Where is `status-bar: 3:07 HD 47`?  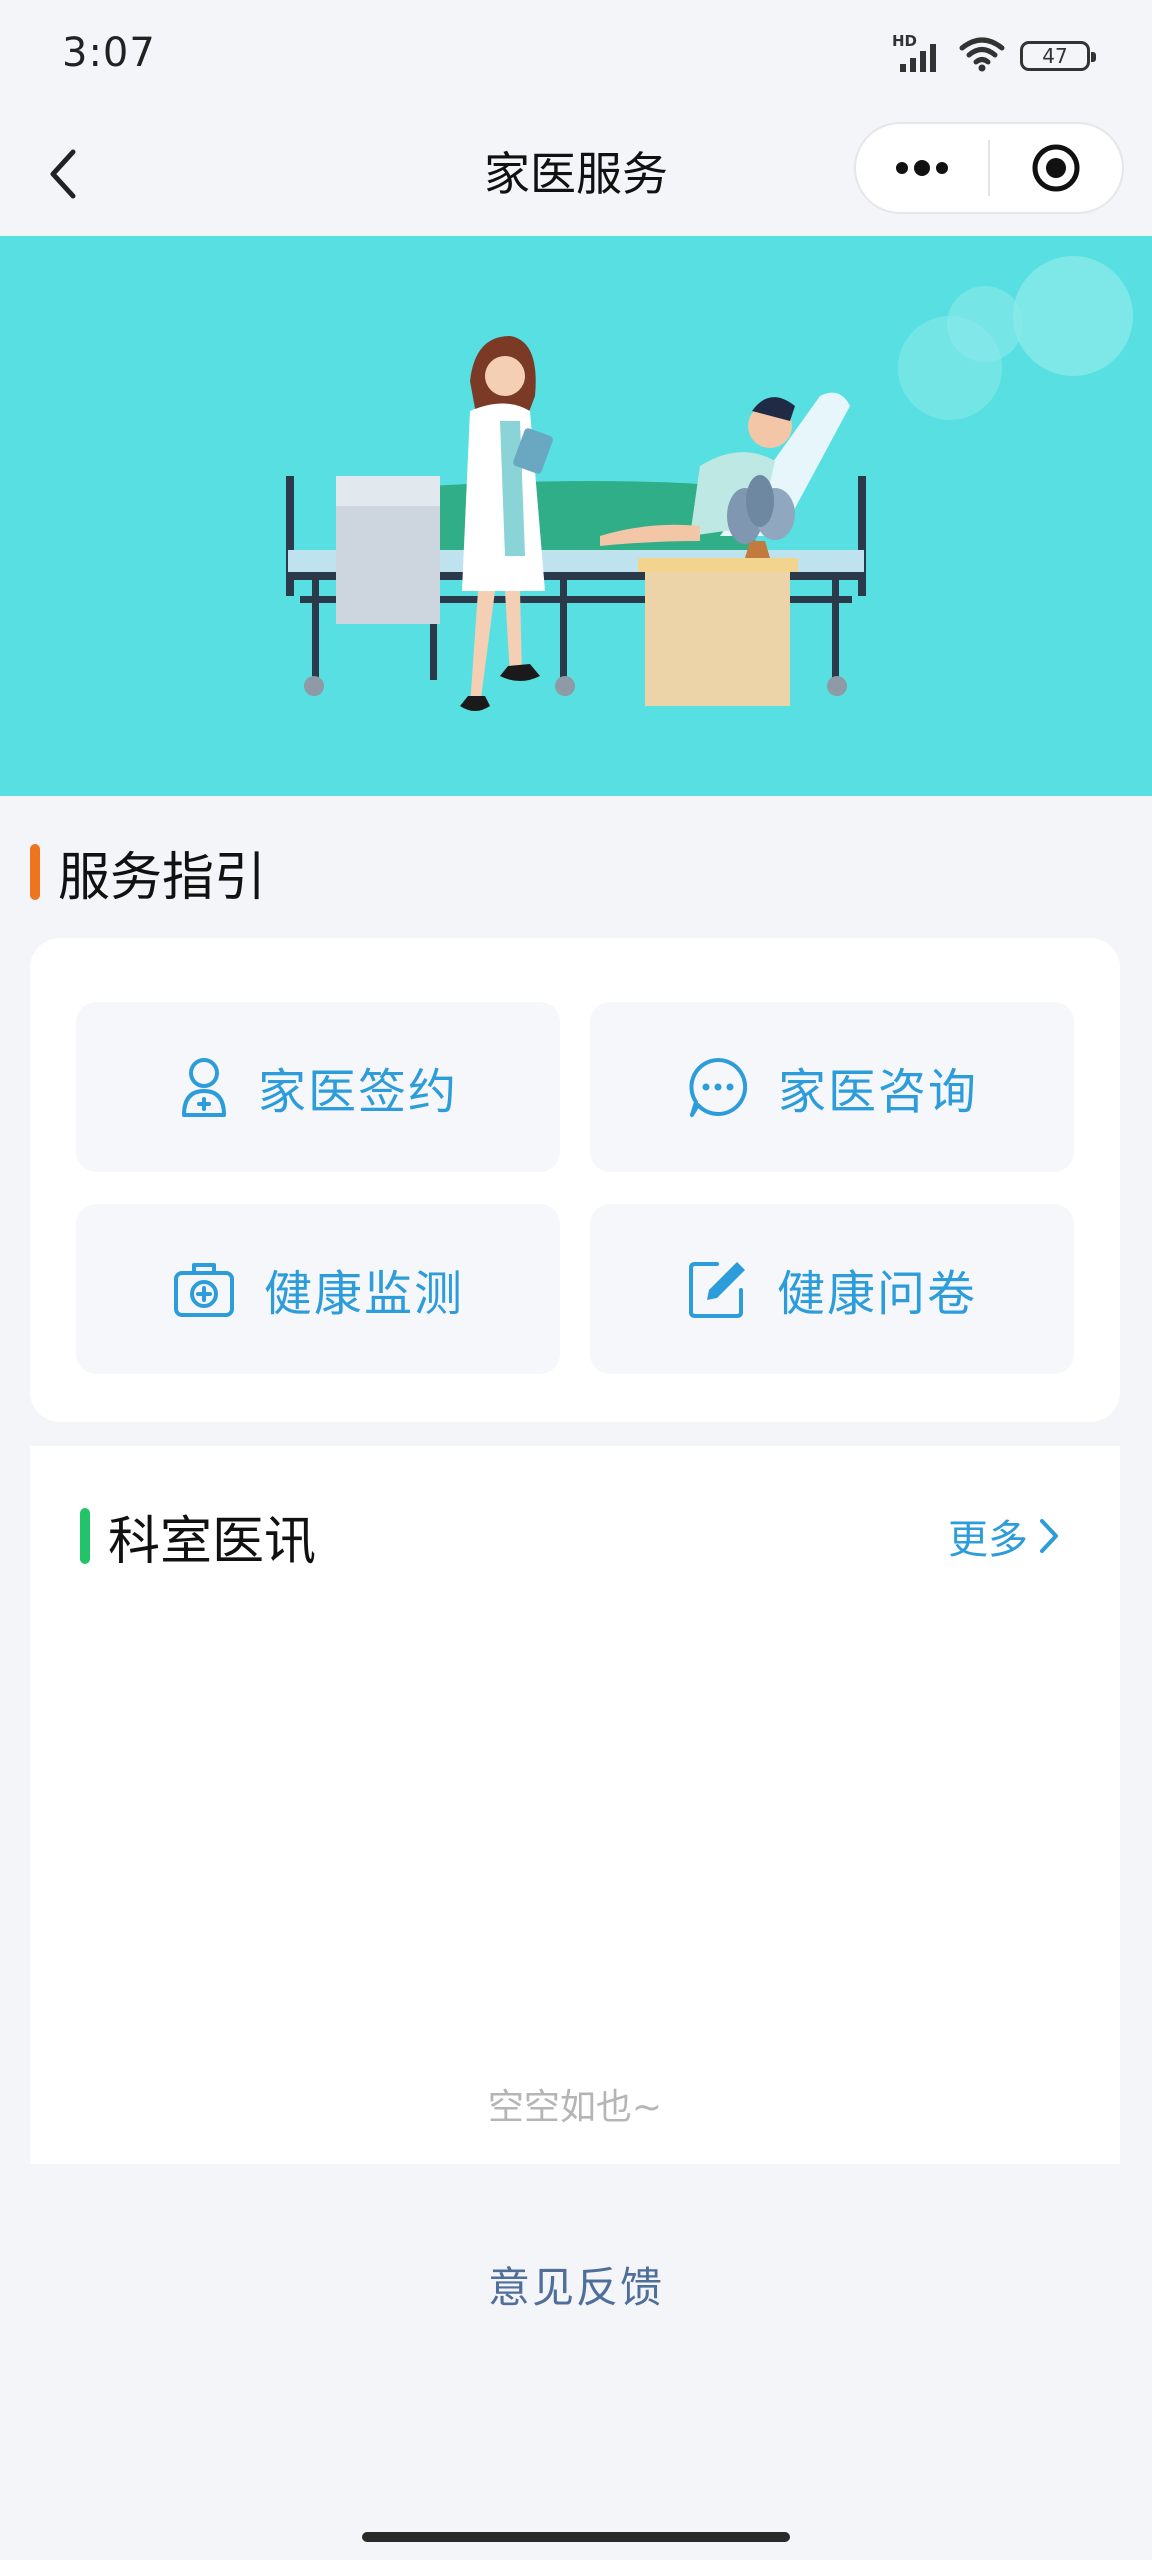 status-bar: 3:07 HD 47 is located at coordinates (576, 56).